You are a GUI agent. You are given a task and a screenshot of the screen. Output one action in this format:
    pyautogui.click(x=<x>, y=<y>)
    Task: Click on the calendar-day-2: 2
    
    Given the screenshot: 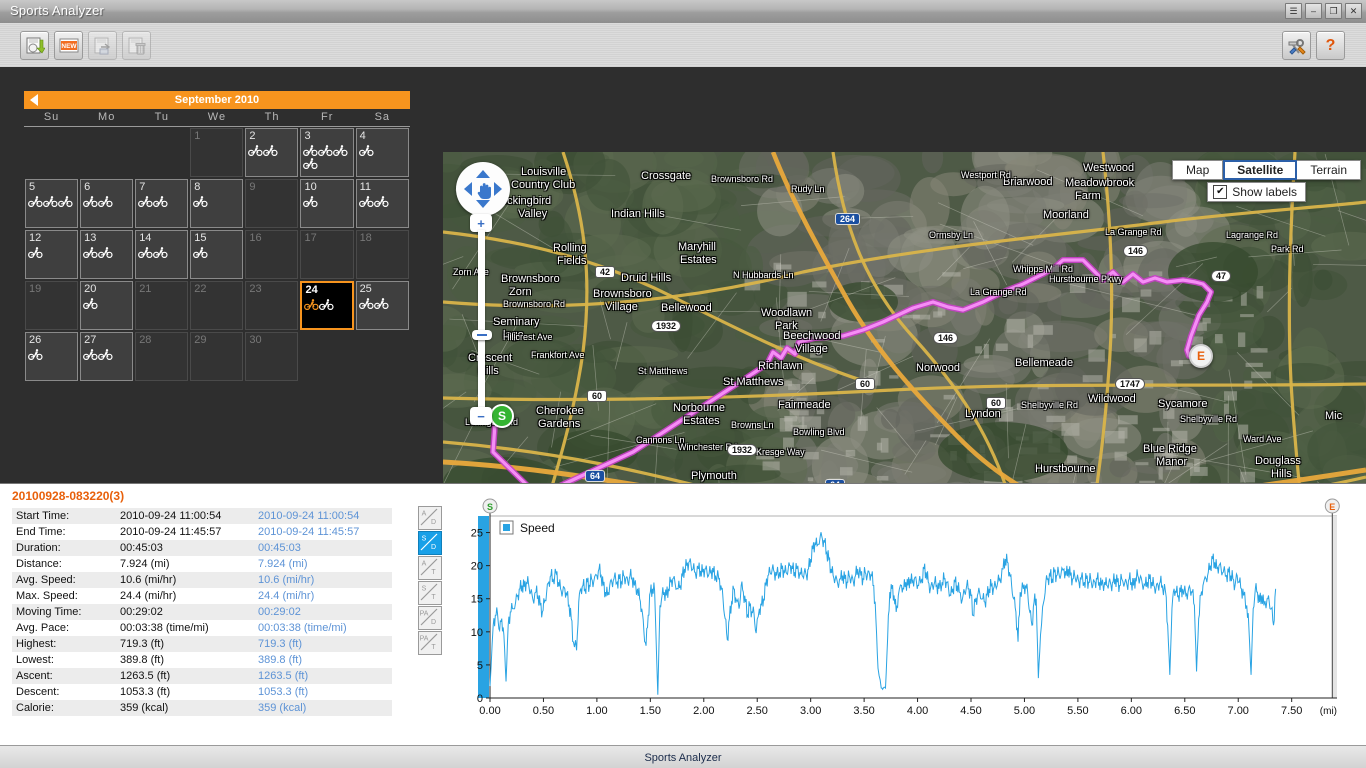 What is the action you would take?
    pyautogui.click(x=272, y=152)
    